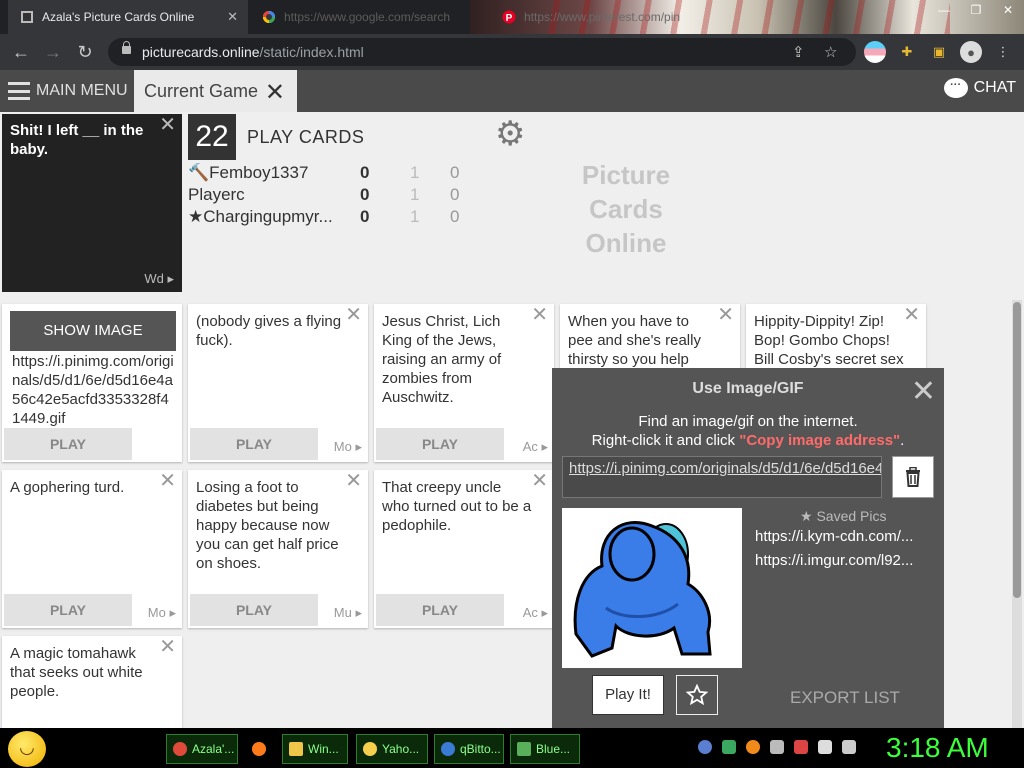  What do you see at coordinates (350, 17) in the screenshot?
I see `browser-tab-google: https://www.google.com/search` at bounding box center [350, 17].